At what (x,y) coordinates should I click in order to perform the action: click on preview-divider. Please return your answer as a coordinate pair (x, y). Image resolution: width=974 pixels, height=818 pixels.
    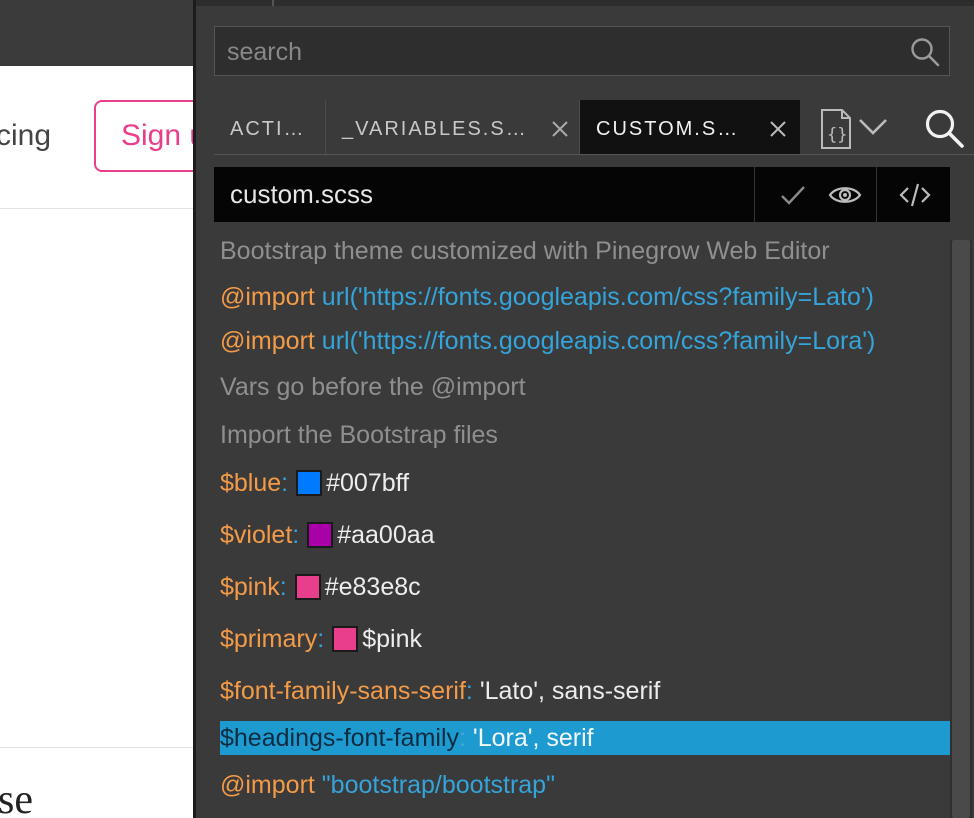
    Looking at the image, I should click on (96, 747).